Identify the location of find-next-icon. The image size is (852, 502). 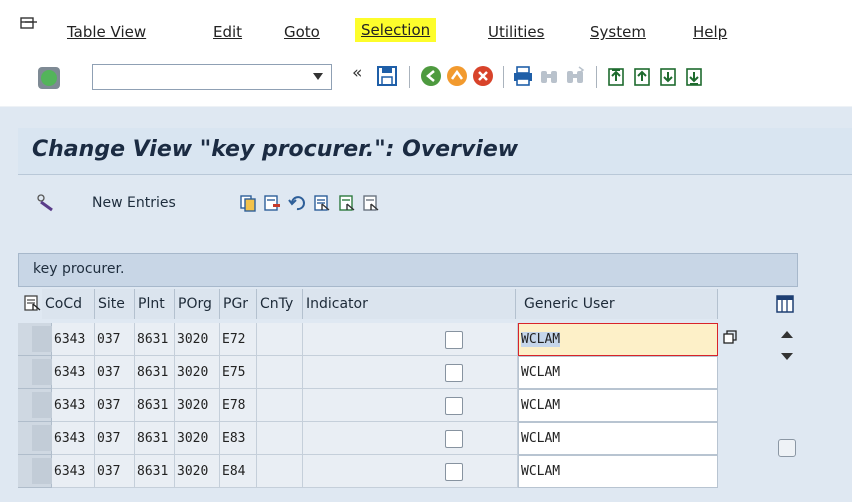
(575, 76).